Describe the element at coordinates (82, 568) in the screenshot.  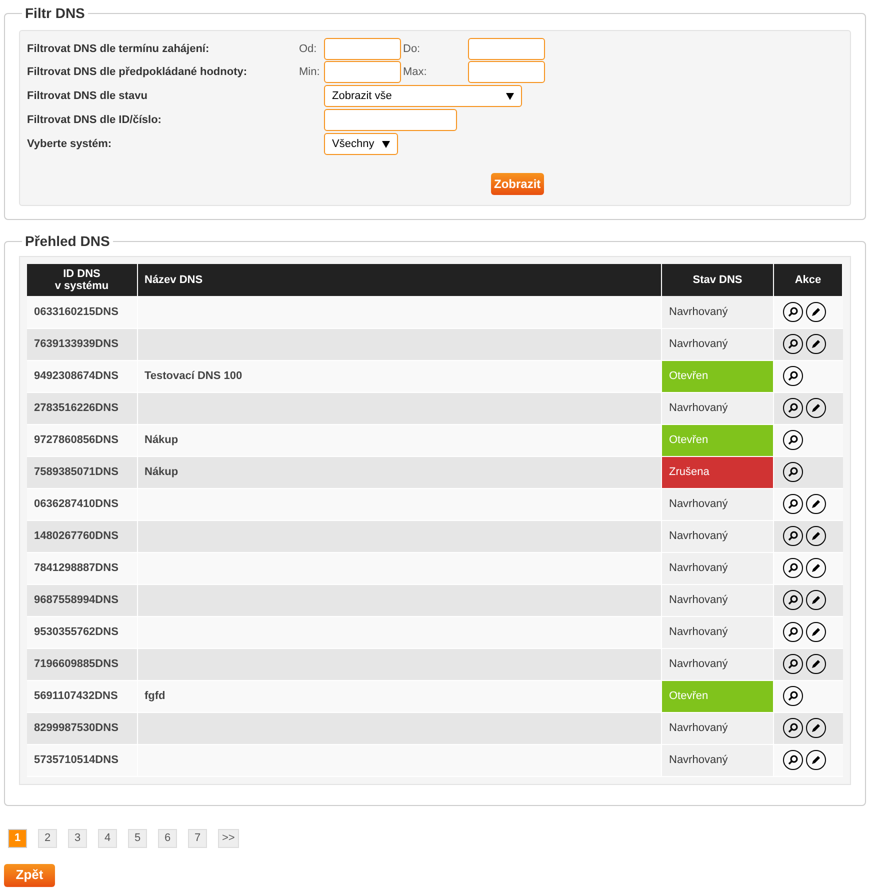
I see `table-cell: 7841298887DNS` at that location.